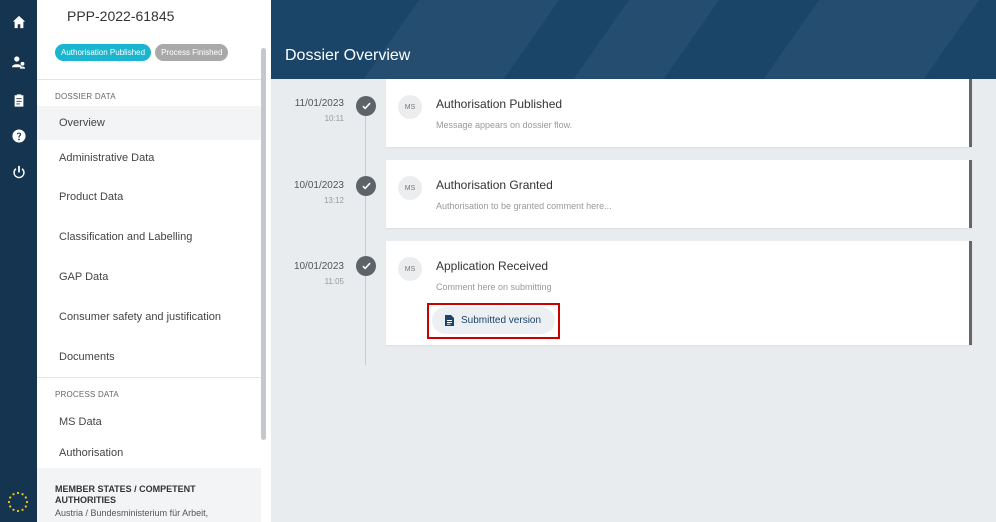 Image resolution: width=996 pixels, height=522 pixels. Describe the element at coordinates (499, 104) in the screenshot. I see `timeline-event-title: Authorisation Published` at that location.